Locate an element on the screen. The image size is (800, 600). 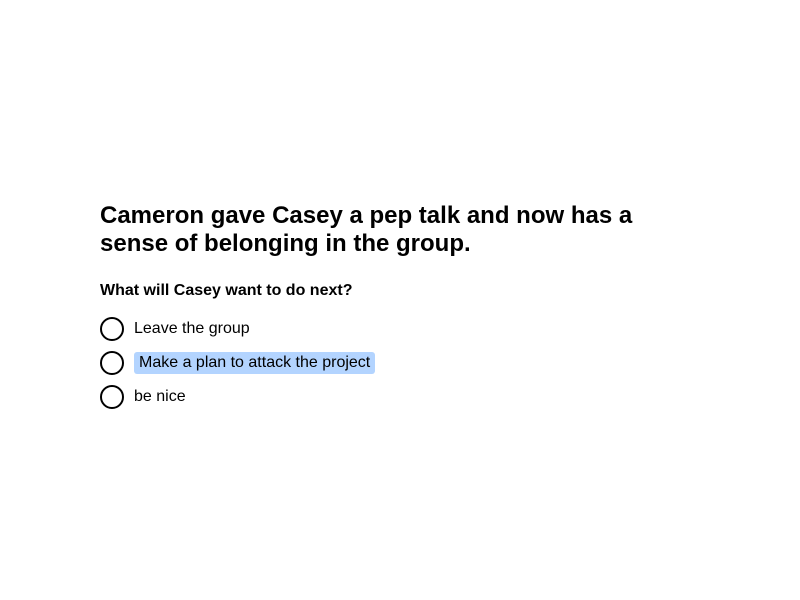
answer-option-make-plan: Make a plan to attack the project is located at coordinates (390, 363).